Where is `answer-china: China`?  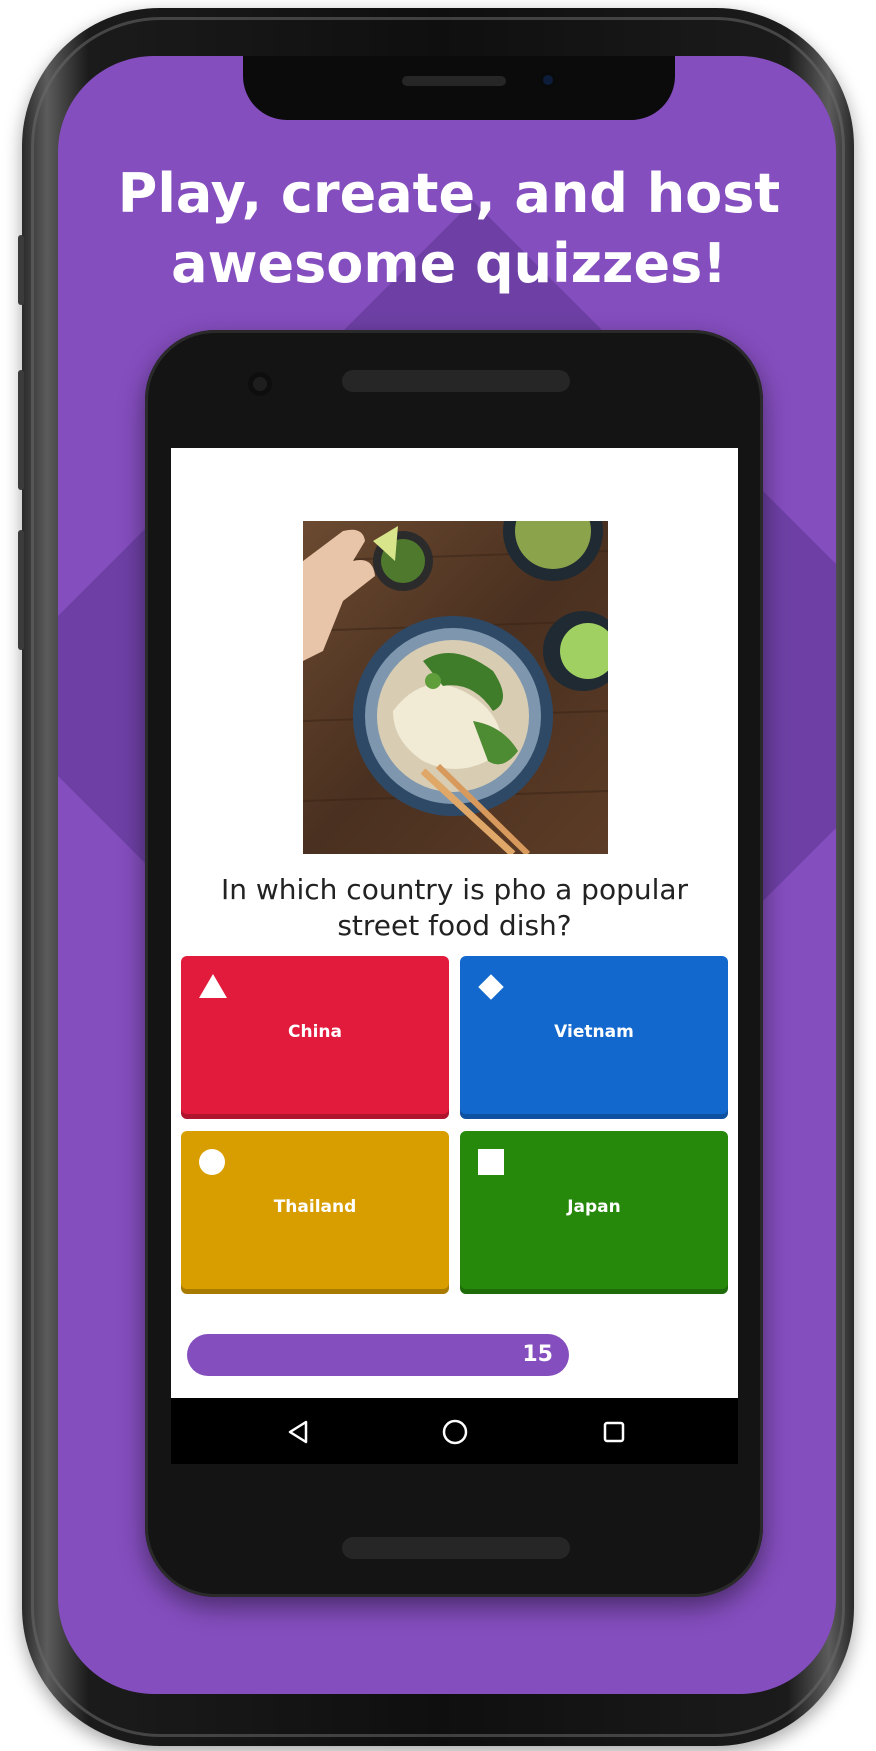
answer-china: China is located at coordinates (315, 1037).